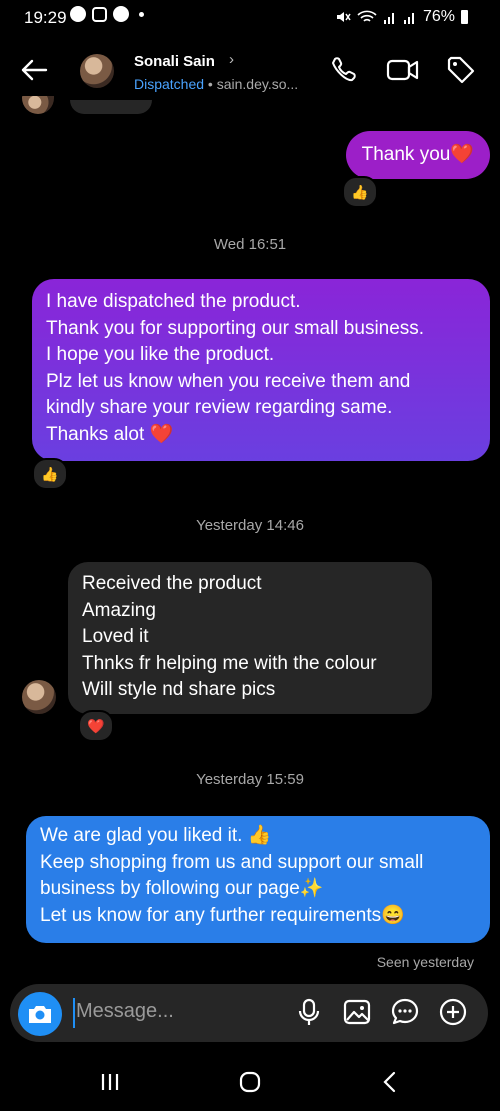 This screenshot has width=500, height=1111. I want to click on status-time: 19:29, so click(45, 17).